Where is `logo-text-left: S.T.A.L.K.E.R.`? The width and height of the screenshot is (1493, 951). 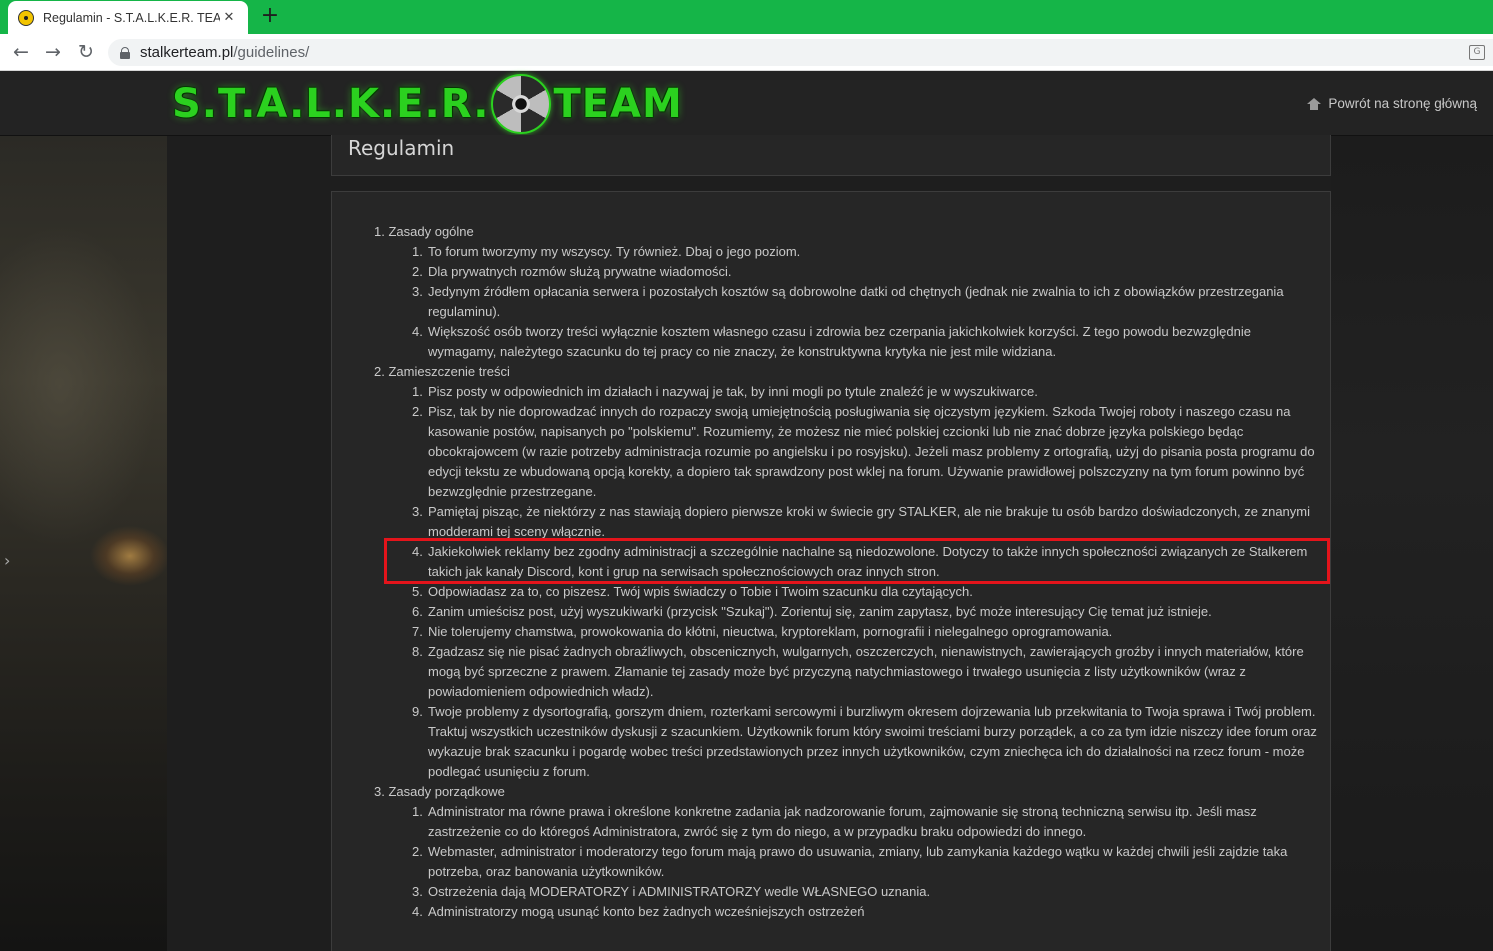
logo-text-left: S.T.A.L.K.E.R. is located at coordinates (331, 104).